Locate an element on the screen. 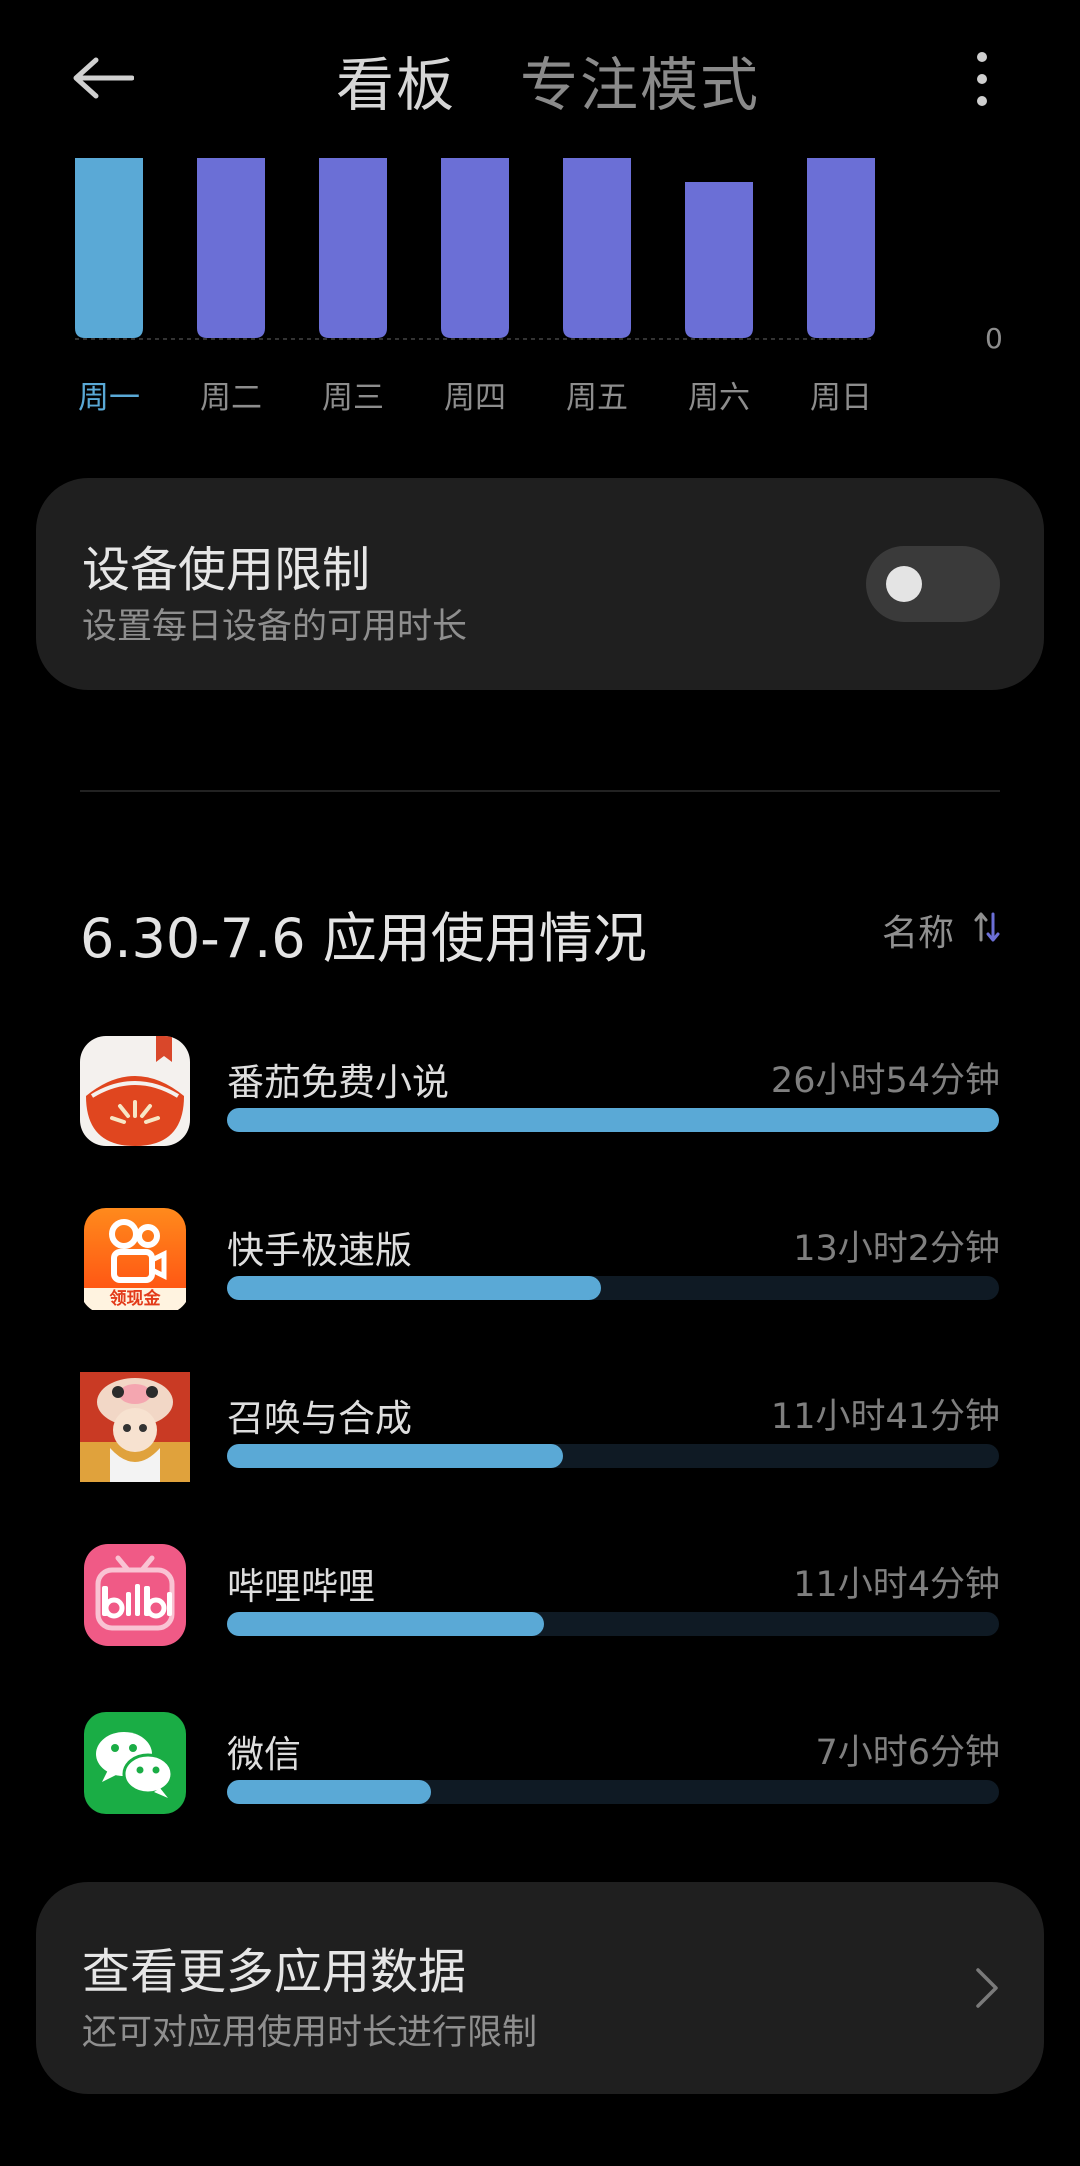  more-app-data-card: 查看更多应用数据 还可对应用使用时长进行限制 is located at coordinates (540, 1988).